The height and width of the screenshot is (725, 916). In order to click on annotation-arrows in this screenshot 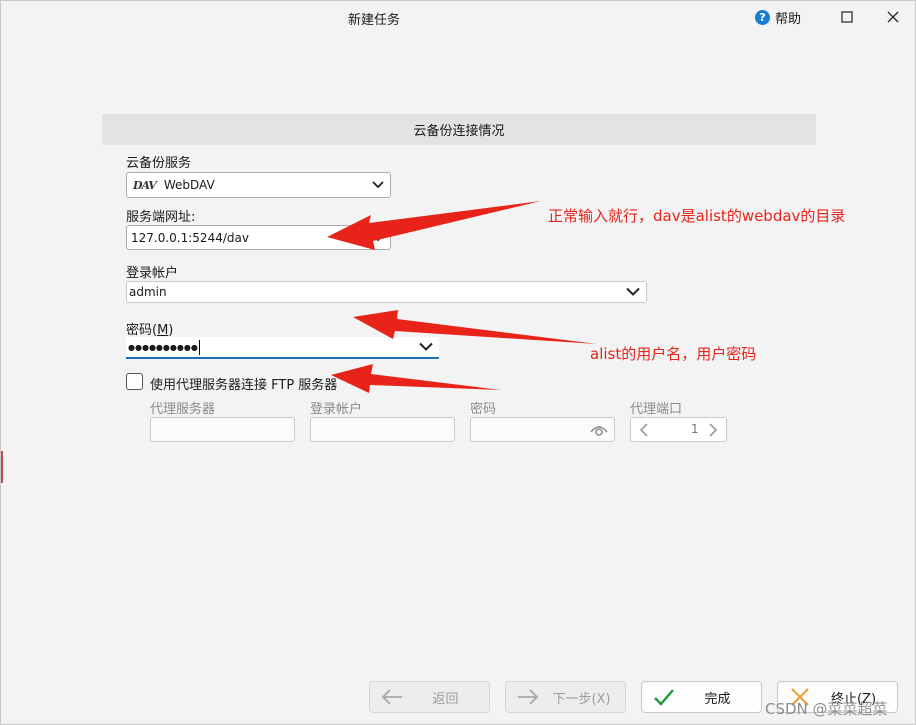, I will do `click(462, 297)`.